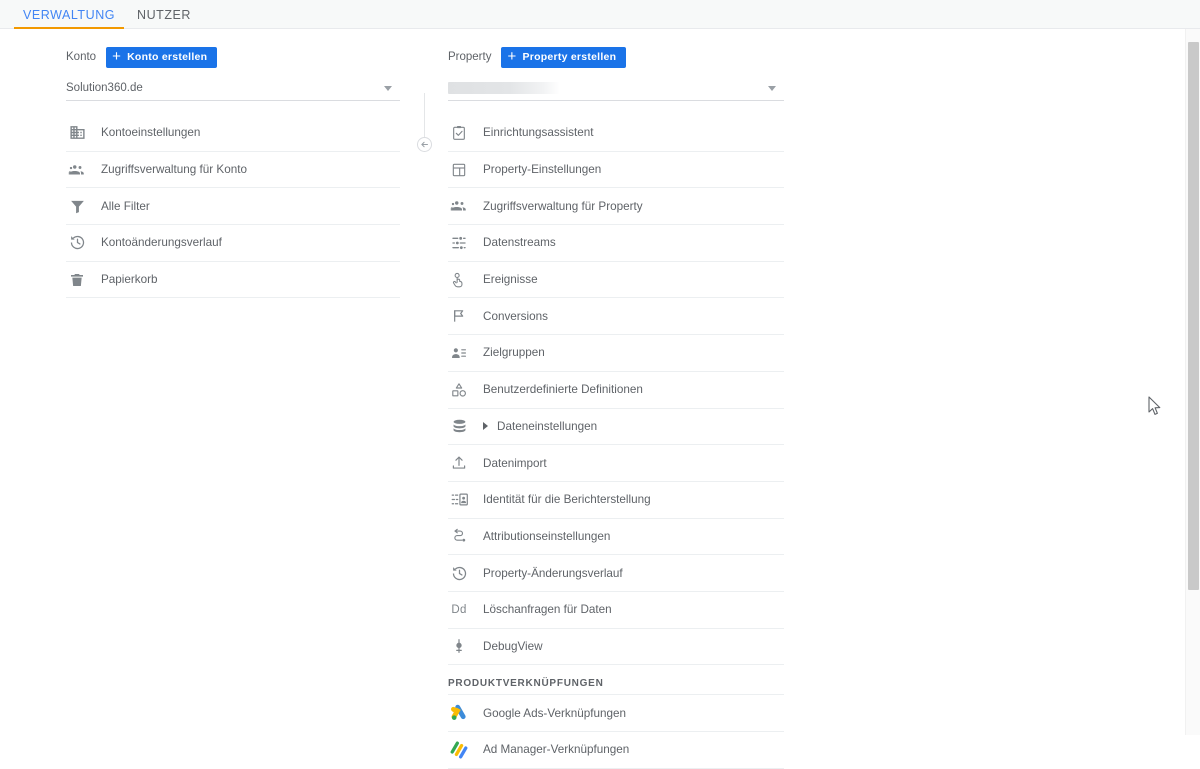 This screenshot has height=769, width=1200. What do you see at coordinates (161, 243) in the screenshot?
I see `menu-item-label: Kontoänderungsverlauf` at bounding box center [161, 243].